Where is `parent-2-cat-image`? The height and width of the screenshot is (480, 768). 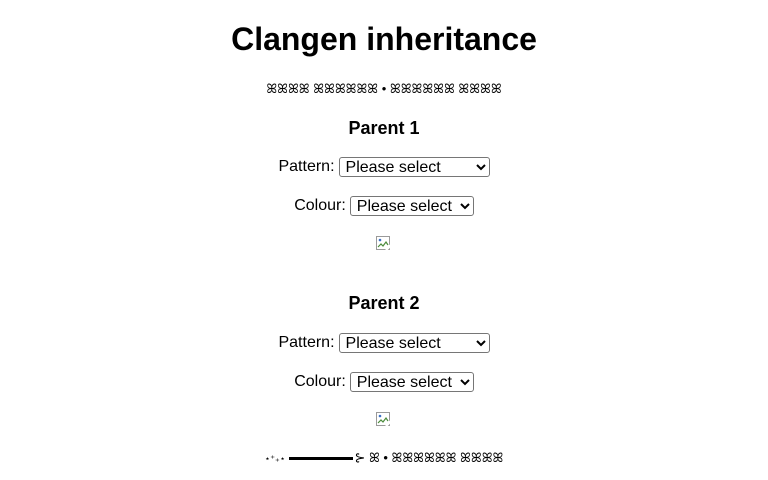
parent-2-cat-image is located at coordinates (384, 420).